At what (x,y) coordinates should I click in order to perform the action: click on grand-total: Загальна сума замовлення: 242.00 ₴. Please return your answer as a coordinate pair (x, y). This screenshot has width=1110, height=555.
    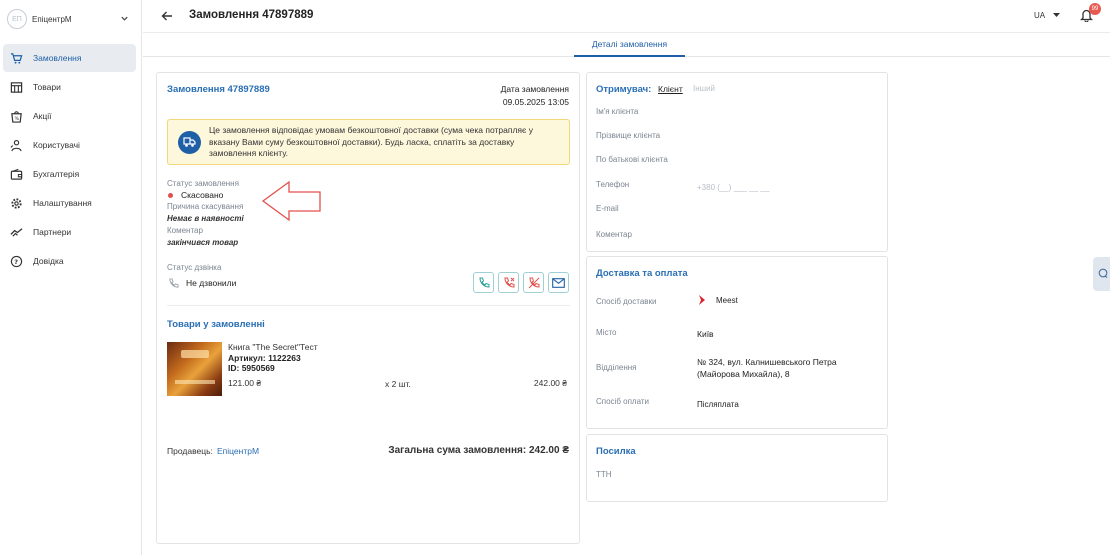
    Looking at the image, I should click on (478, 450).